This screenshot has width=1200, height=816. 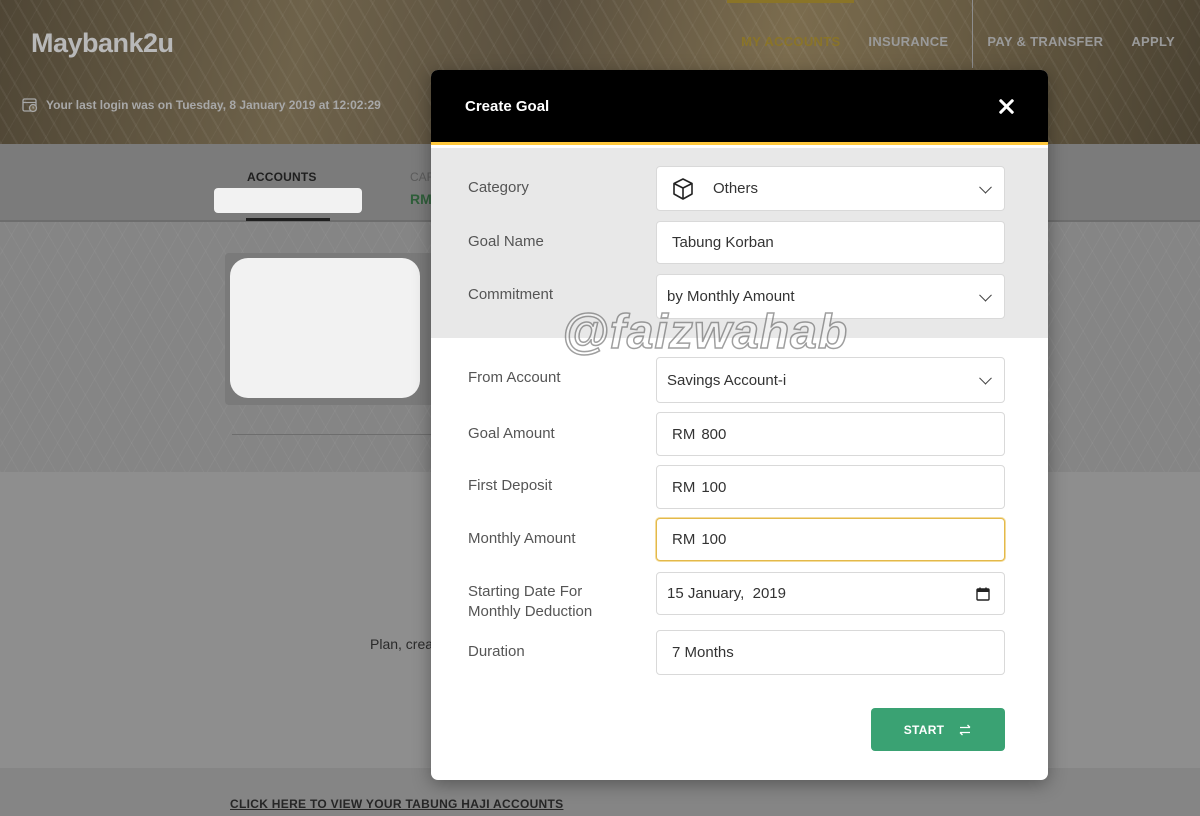 I want to click on modal-title: Create Goal, so click(x=507, y=106).